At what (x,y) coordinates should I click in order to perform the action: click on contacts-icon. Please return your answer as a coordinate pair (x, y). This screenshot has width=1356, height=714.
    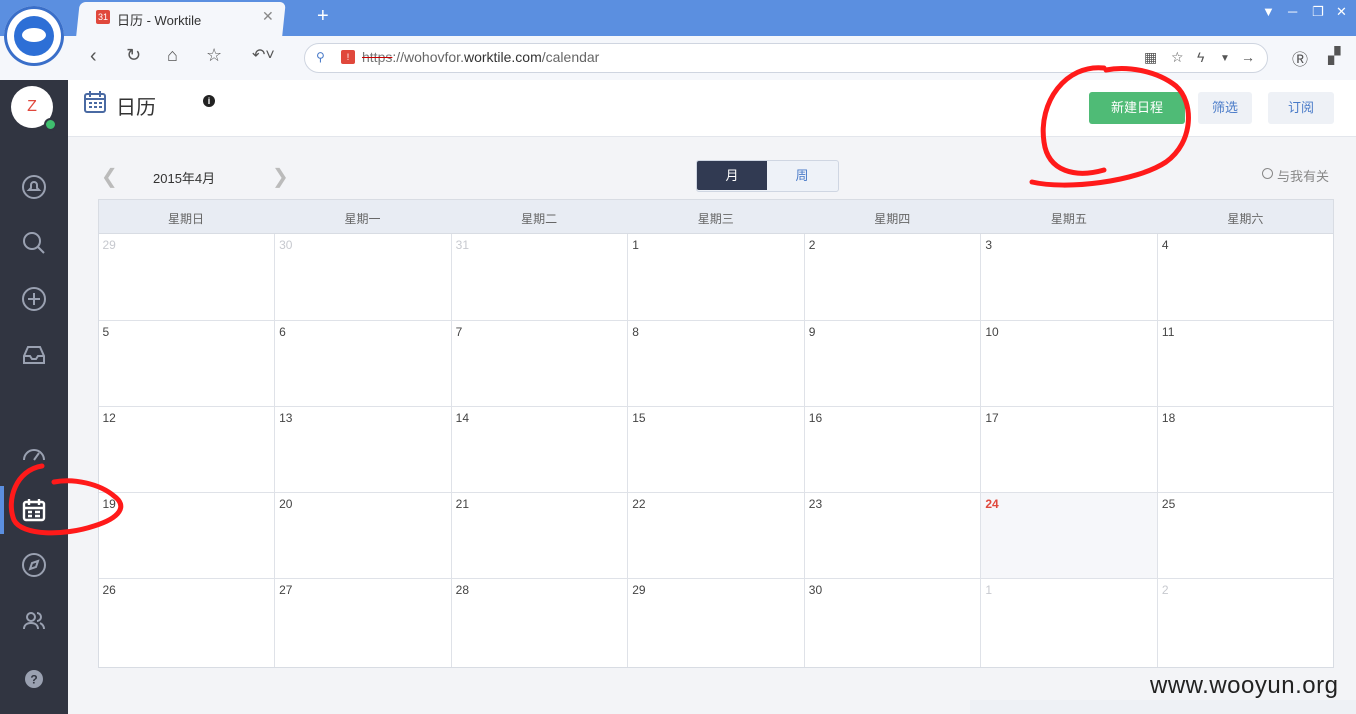
    Looking at the image, I should click on (34, 620).